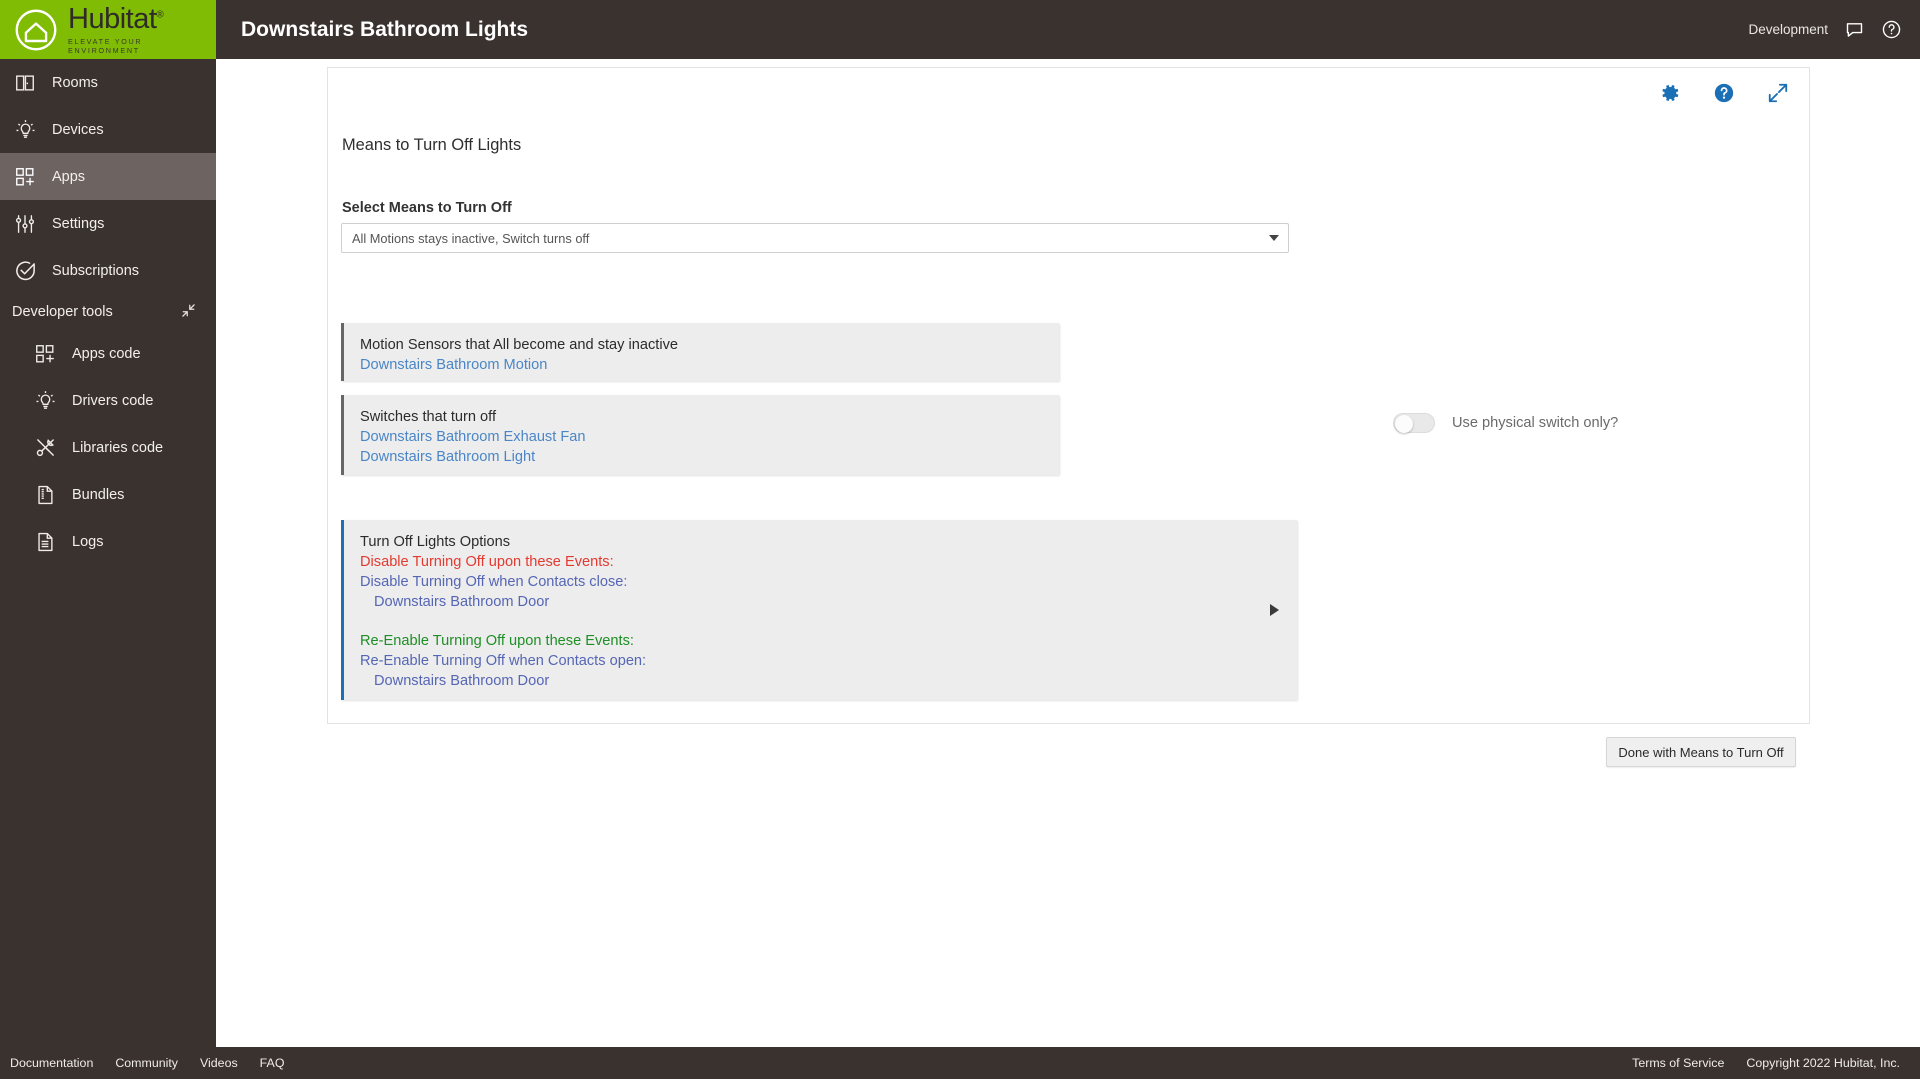  What do you see at coordinates (88, 541) in the screenshot?
I see `sidebar-item-label: Logs` at bounding box center [88, 541].